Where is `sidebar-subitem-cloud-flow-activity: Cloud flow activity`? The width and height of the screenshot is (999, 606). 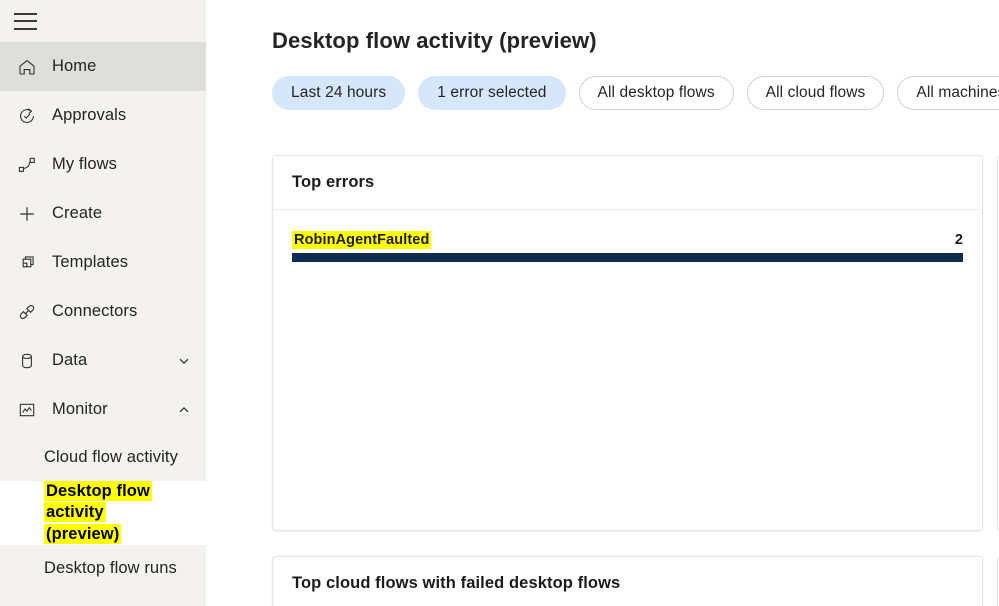 sidebar-subitem-cloud-flow-activity: Cloud flow activity is located at coordinates (103, 457).